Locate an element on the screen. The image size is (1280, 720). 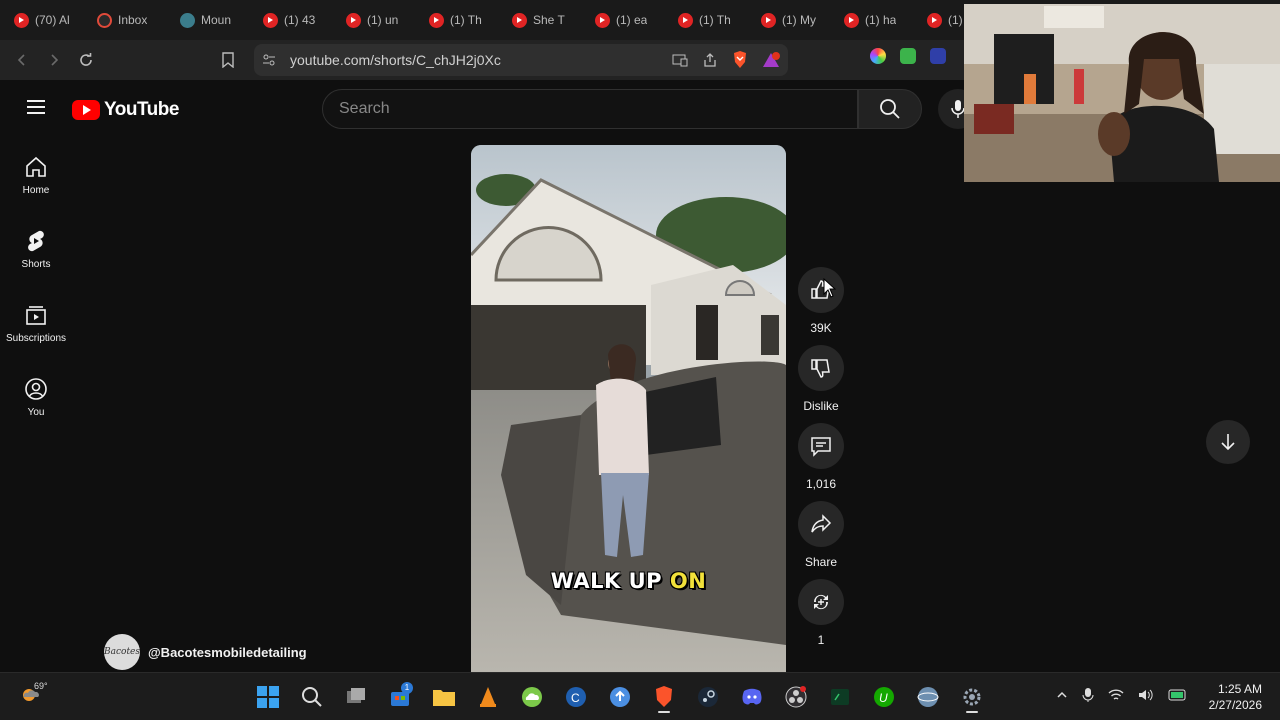
obs-button is located at coordinates (796, 697).